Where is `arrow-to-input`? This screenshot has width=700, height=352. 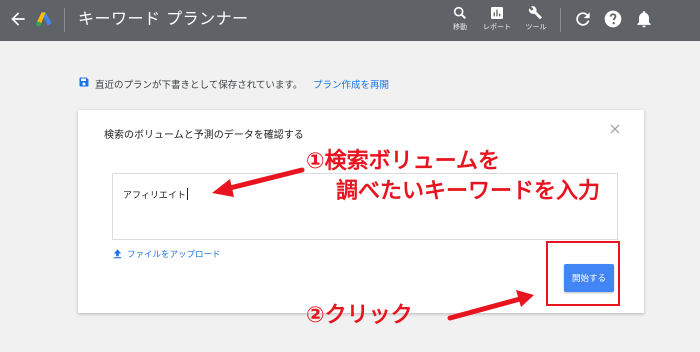
arrow-to-input is located at coordinates (258, 182).